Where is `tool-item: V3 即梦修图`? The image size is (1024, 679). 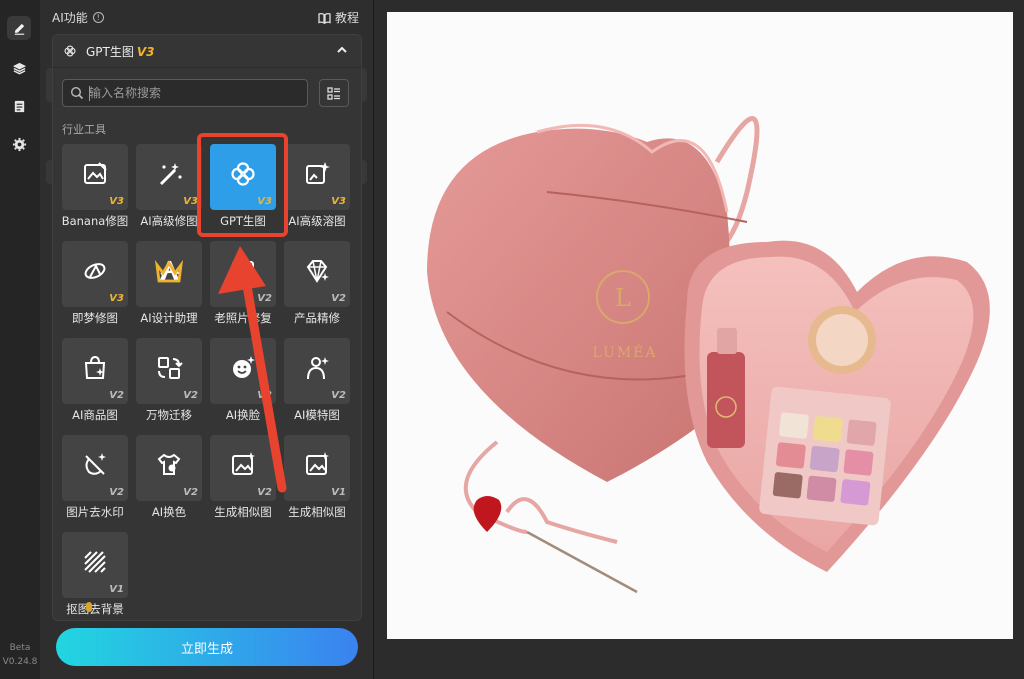 tool-item: V3 即梦修图 is located at coordinates (95, 286).